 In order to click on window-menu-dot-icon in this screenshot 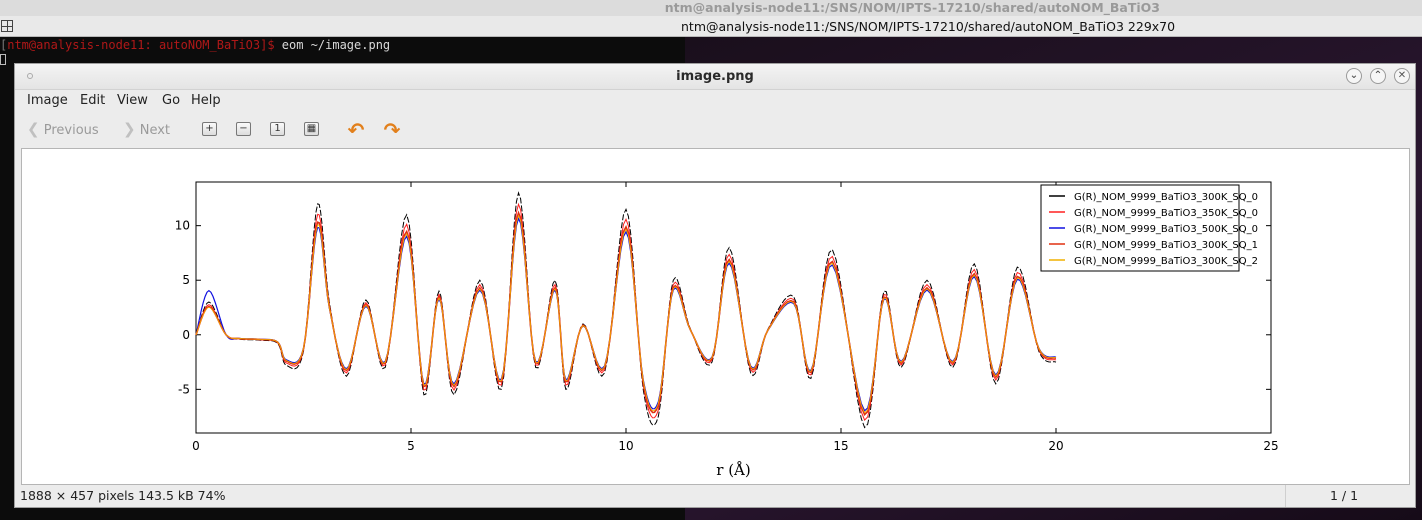, I will do `click(30, 76)`.